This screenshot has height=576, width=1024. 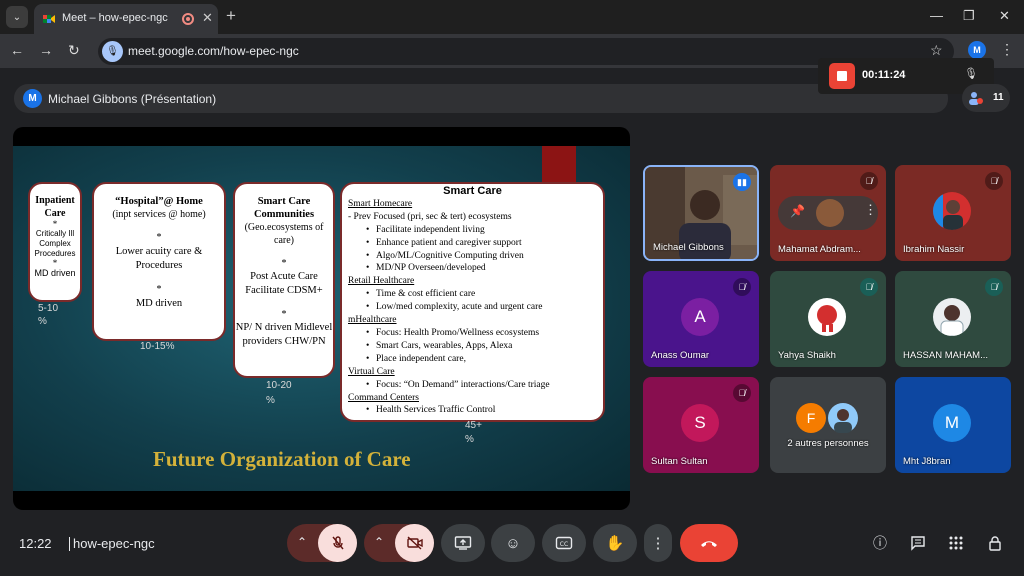 I want to click on box-subtitle: (Geo.ecosystems of care), so click(x=284, y=234).